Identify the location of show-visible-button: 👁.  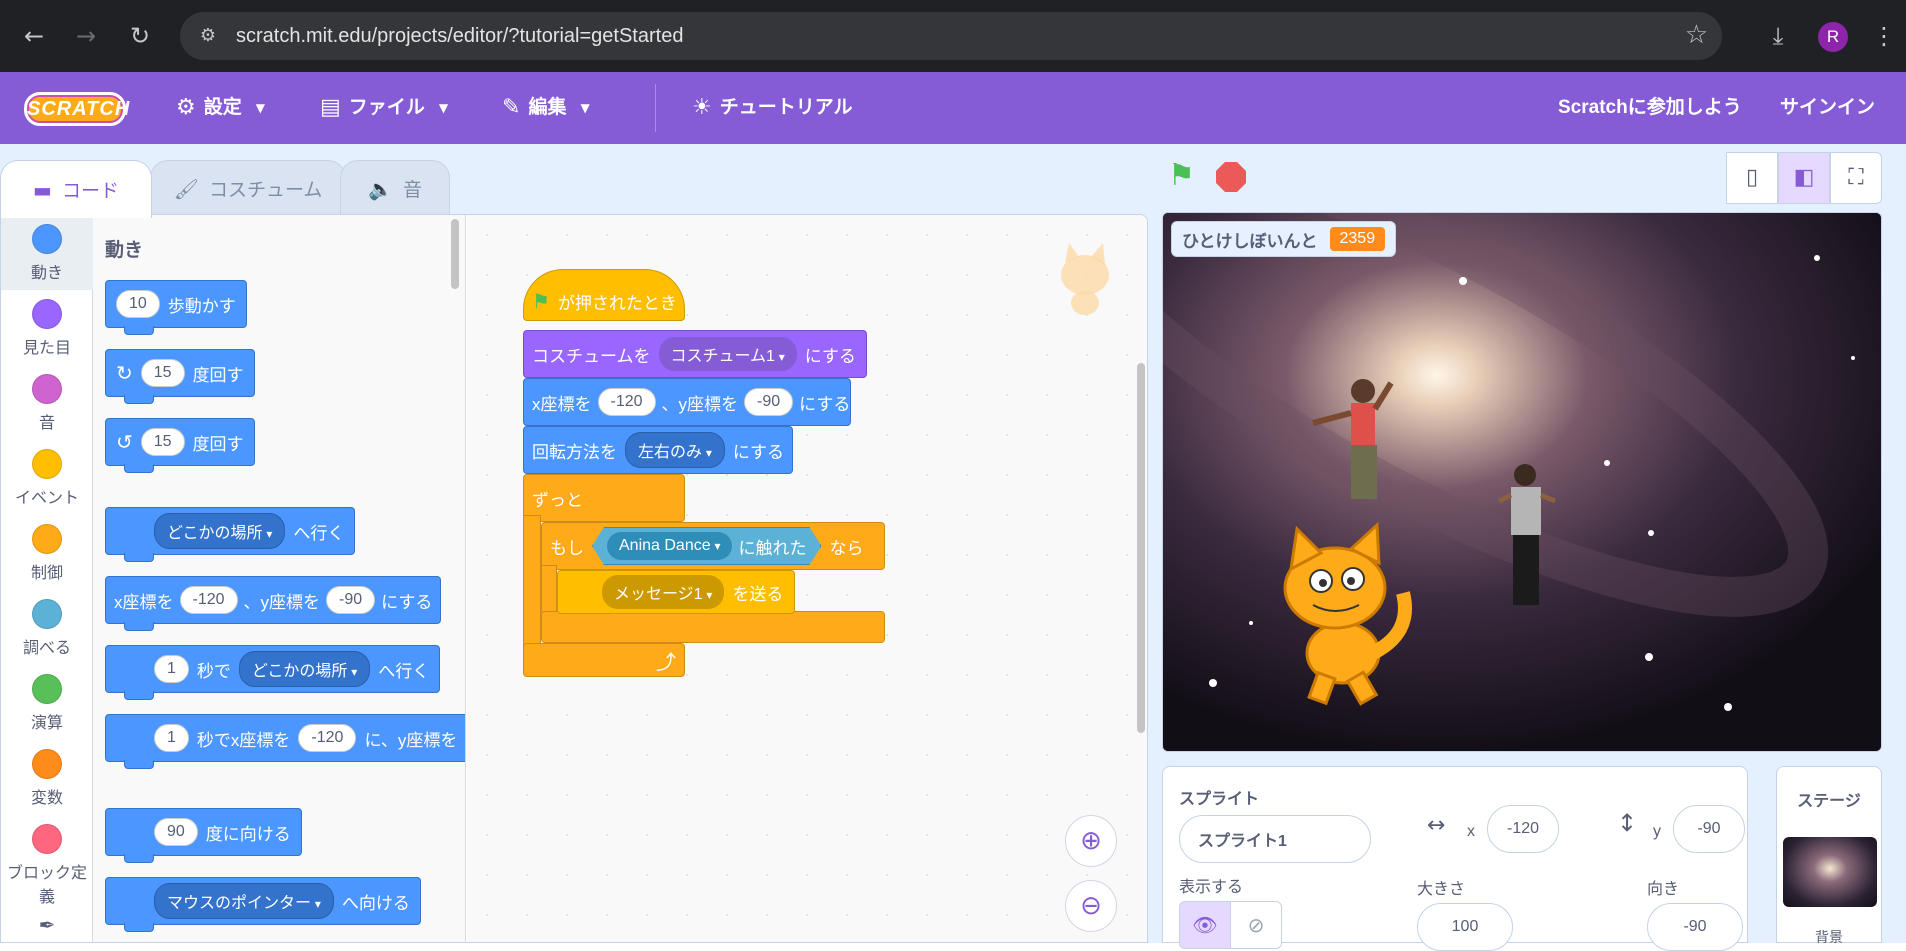
(1205, 925).